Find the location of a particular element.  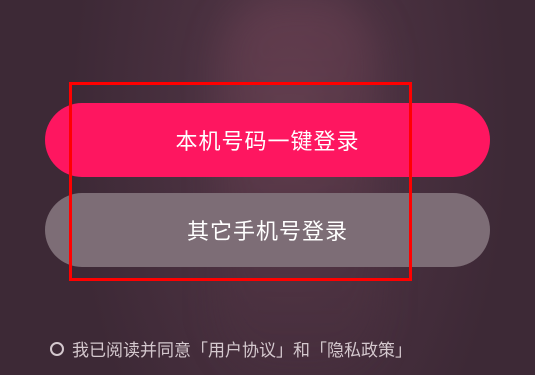

agreement-row: 我已阅读并同意「用户协议」和「隐私政策」 is located at coordinates (231, 348).